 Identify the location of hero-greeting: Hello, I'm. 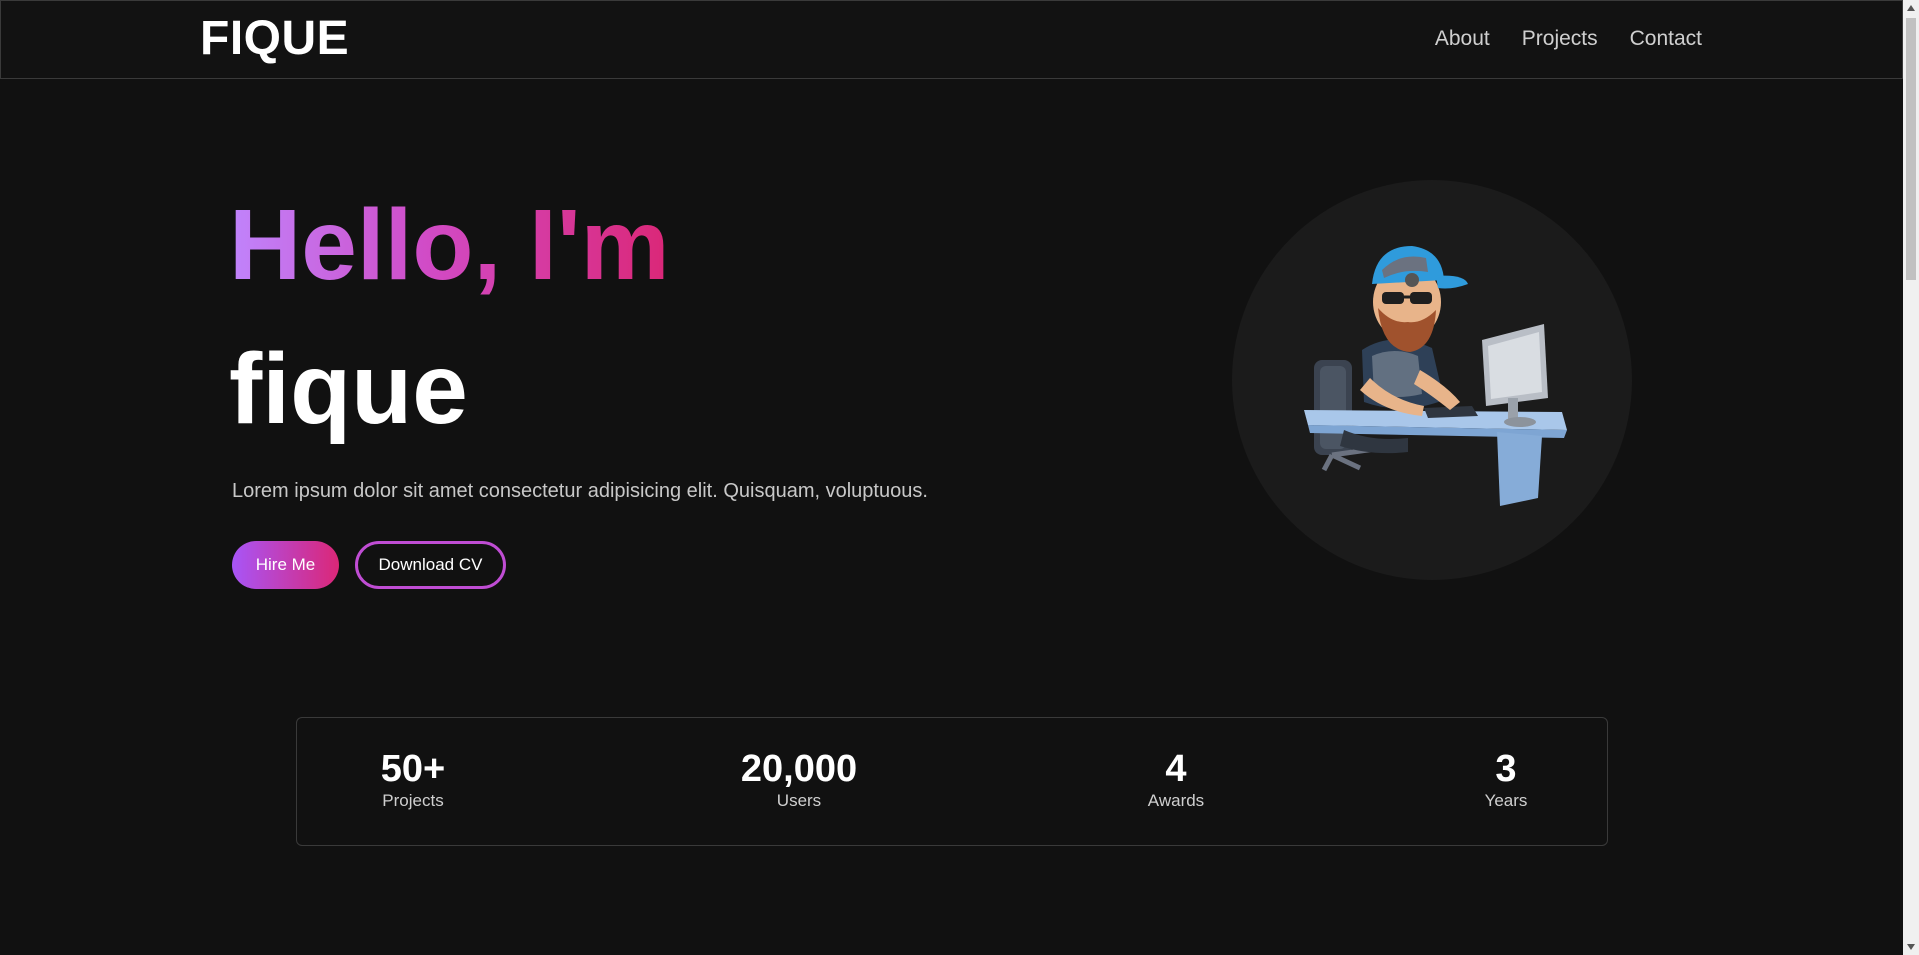
(449, 245).